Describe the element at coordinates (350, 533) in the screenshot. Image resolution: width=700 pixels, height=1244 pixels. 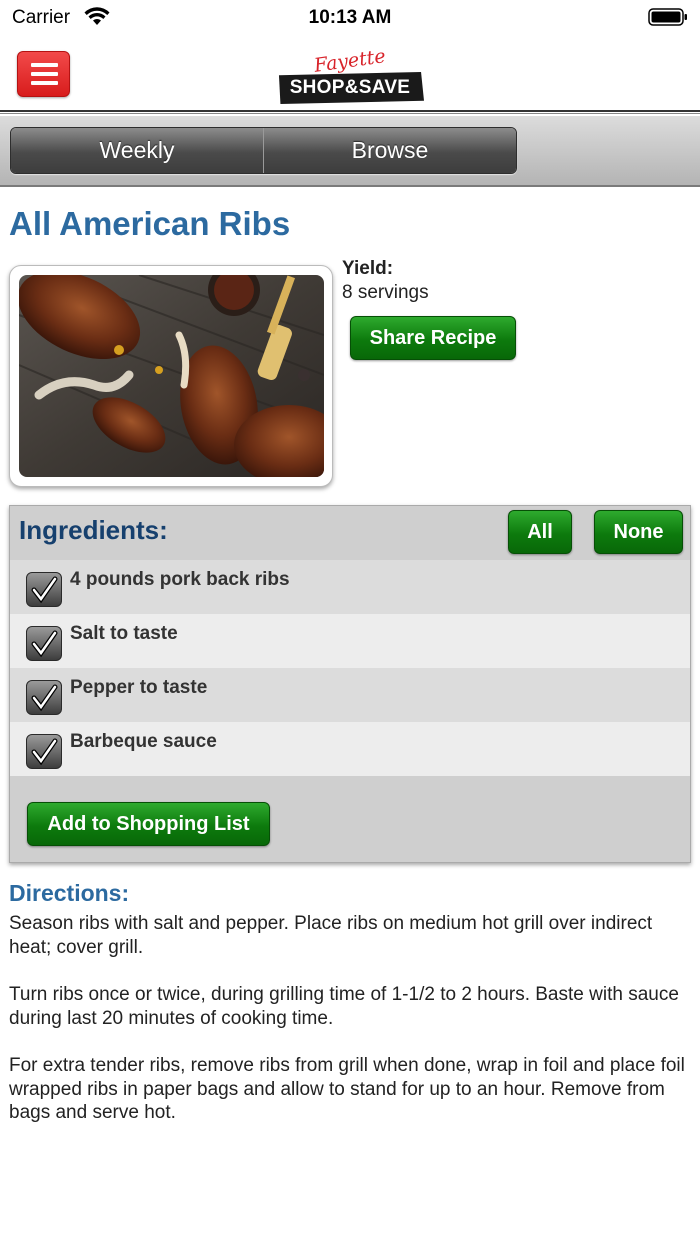
I see `ingredients-header: Ingredients: All None` at that location.